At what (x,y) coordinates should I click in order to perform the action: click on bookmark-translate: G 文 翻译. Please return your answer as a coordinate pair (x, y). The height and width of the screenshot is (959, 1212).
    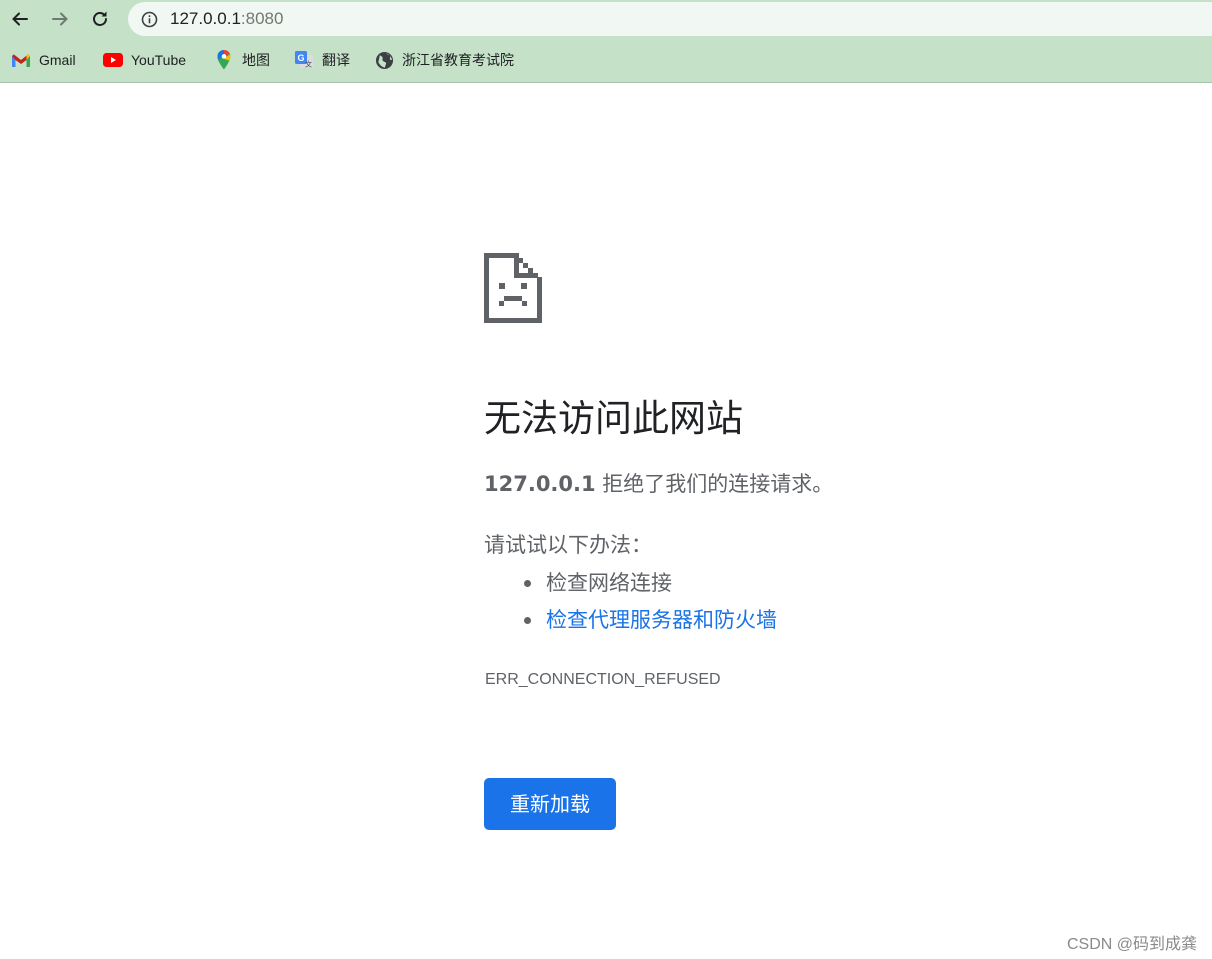
    Looking at the image, I should click on (322, 60).